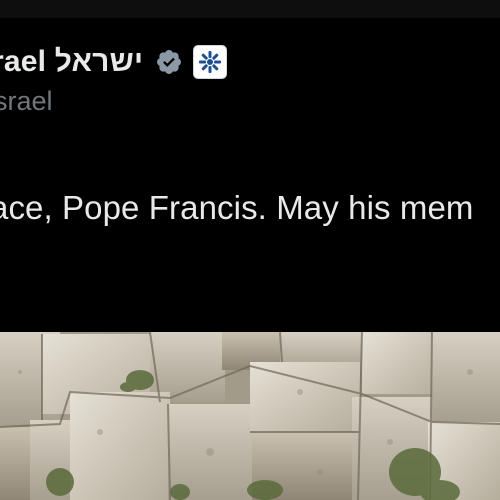 The width and height of the screenshot is (500, 500). Describe the element at coordinates (237, 207) in the screenshot. I see `post-text: ace, Pope Francis. May his mem` at that location.